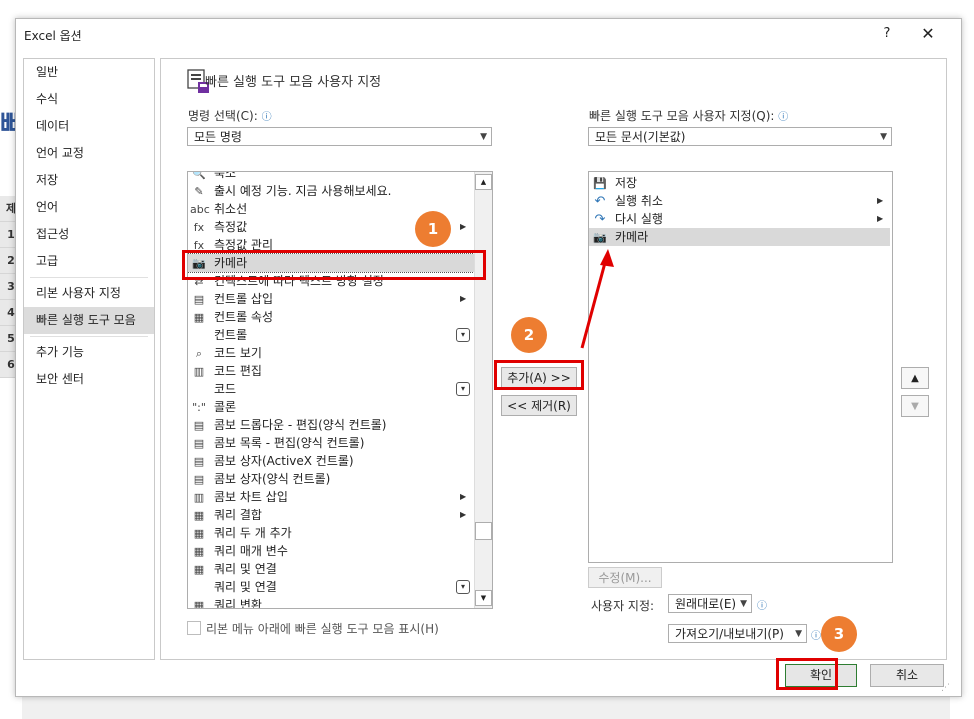  I want to click on command-label: 쿼리 결합, so click(238, 515).